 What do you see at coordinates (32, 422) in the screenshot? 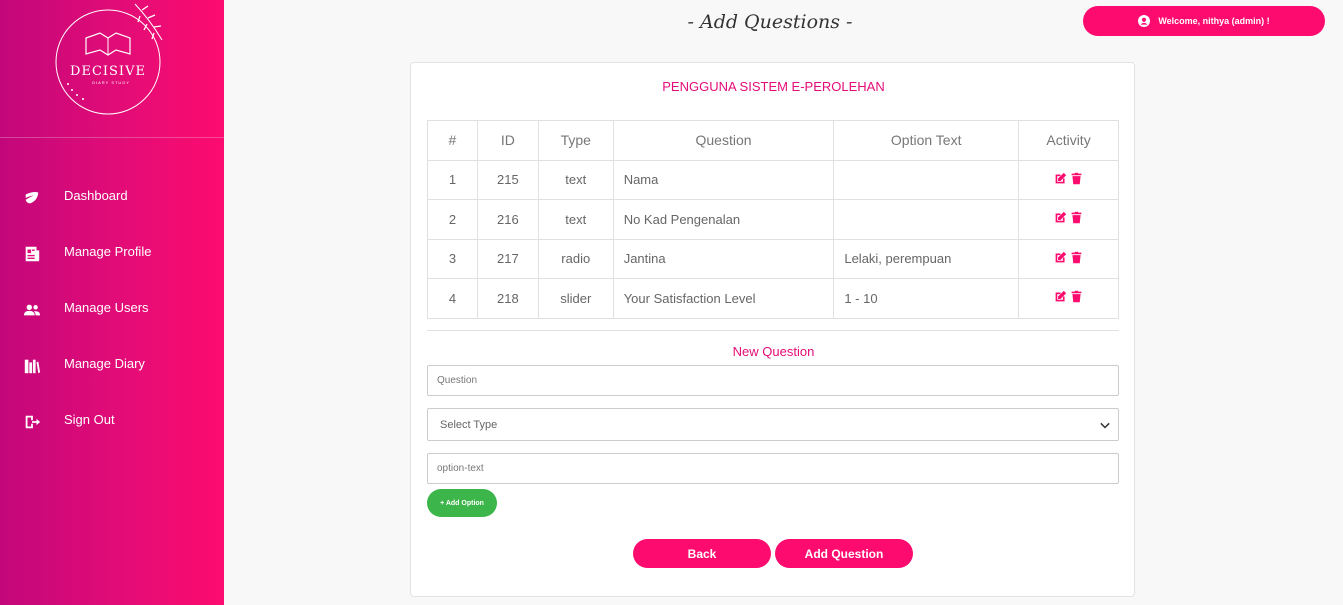
I see `sign-out-icon` at bounding box center [32, 422].